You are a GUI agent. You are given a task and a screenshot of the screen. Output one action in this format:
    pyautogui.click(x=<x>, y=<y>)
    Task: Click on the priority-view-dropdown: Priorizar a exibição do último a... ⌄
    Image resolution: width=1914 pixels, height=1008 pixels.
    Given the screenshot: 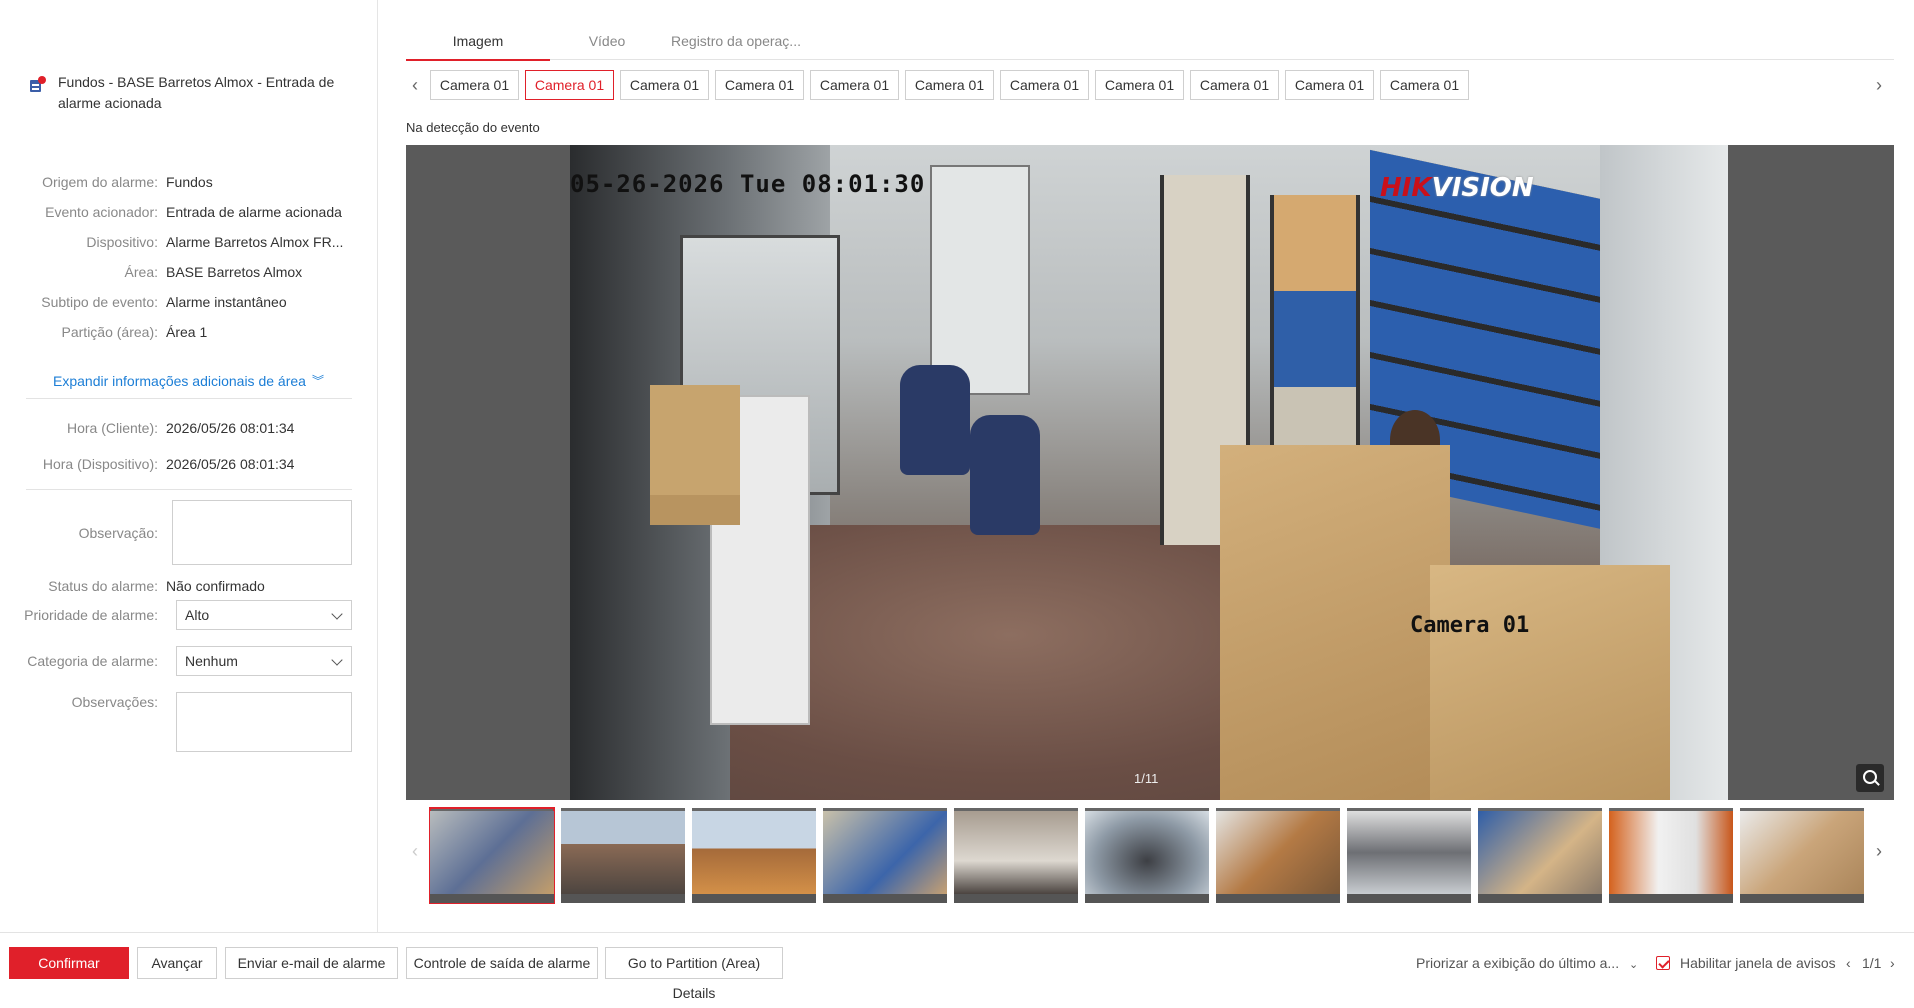 What is the action you would take?
    pyautogui.click(x=1527, y=963)
    